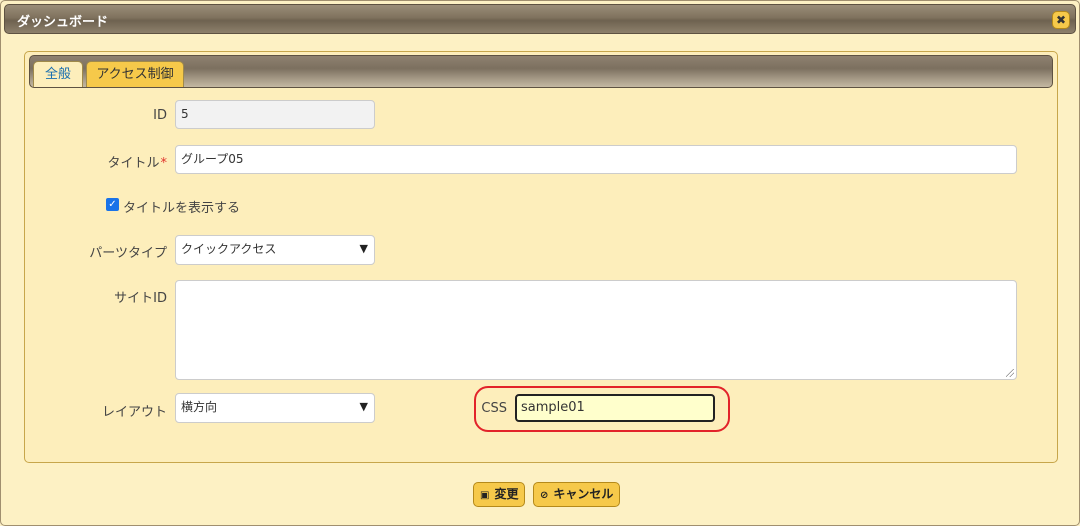 This screenshot has height=526, width=1080. What do you see at coordinates (596, 159) in the screenshot?
I see `title-input: グループ05` at bounding box center [596, 159].